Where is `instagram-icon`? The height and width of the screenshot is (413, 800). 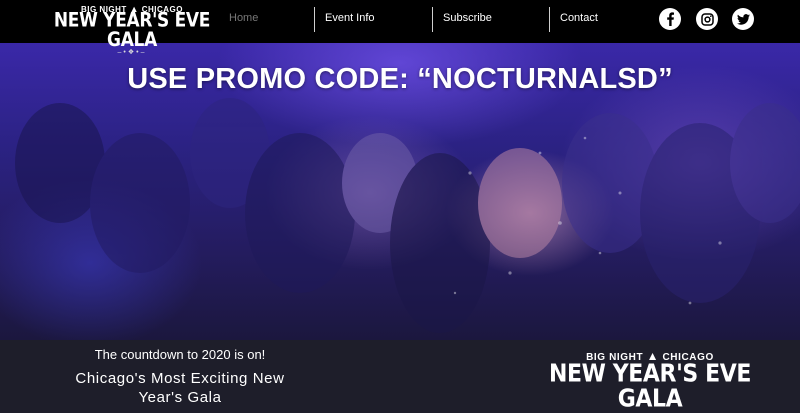 instagram-icon is located at coordinates (707, 19).